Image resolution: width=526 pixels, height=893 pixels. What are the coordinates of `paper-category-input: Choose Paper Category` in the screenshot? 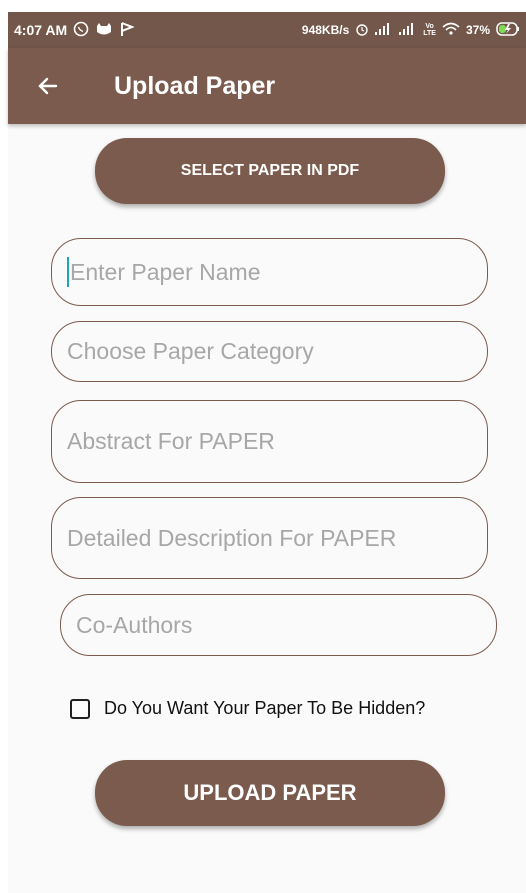 It's located at (269, 351).